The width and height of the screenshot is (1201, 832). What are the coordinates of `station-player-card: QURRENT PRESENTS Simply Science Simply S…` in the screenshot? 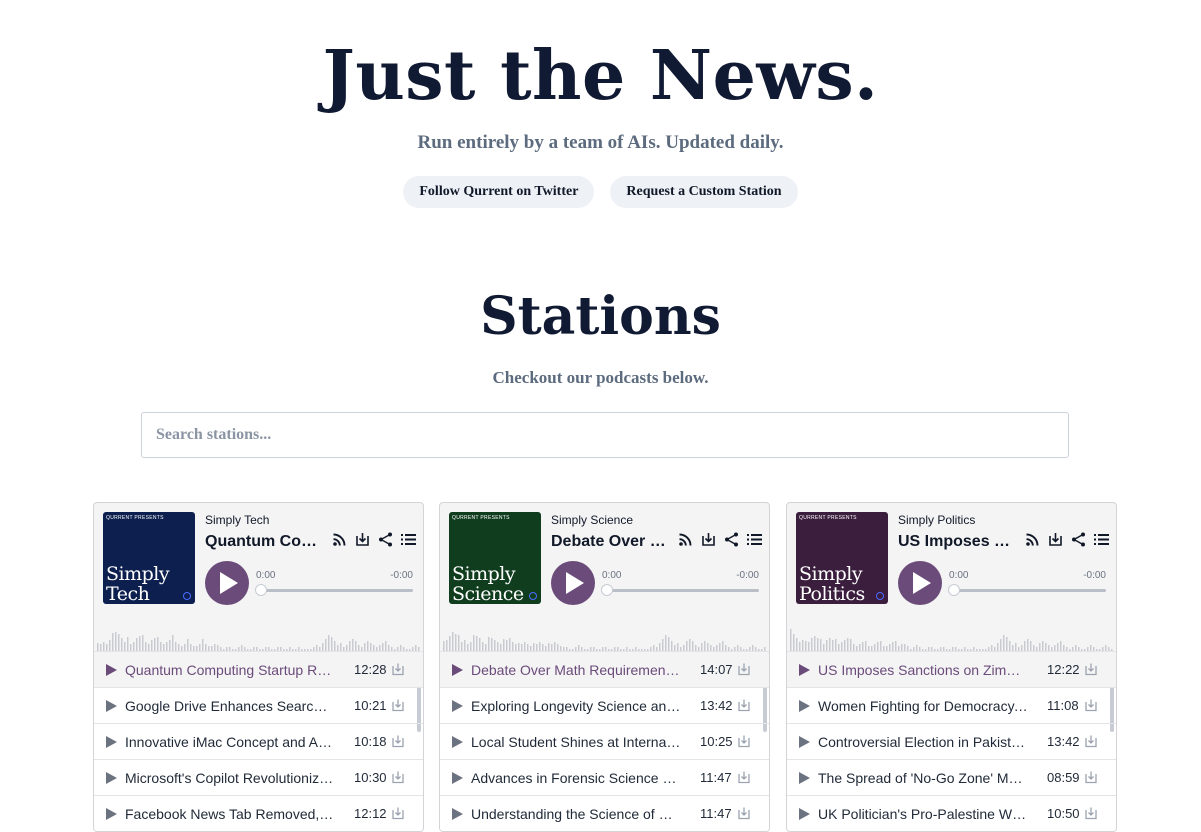 It's located at (604, 667).